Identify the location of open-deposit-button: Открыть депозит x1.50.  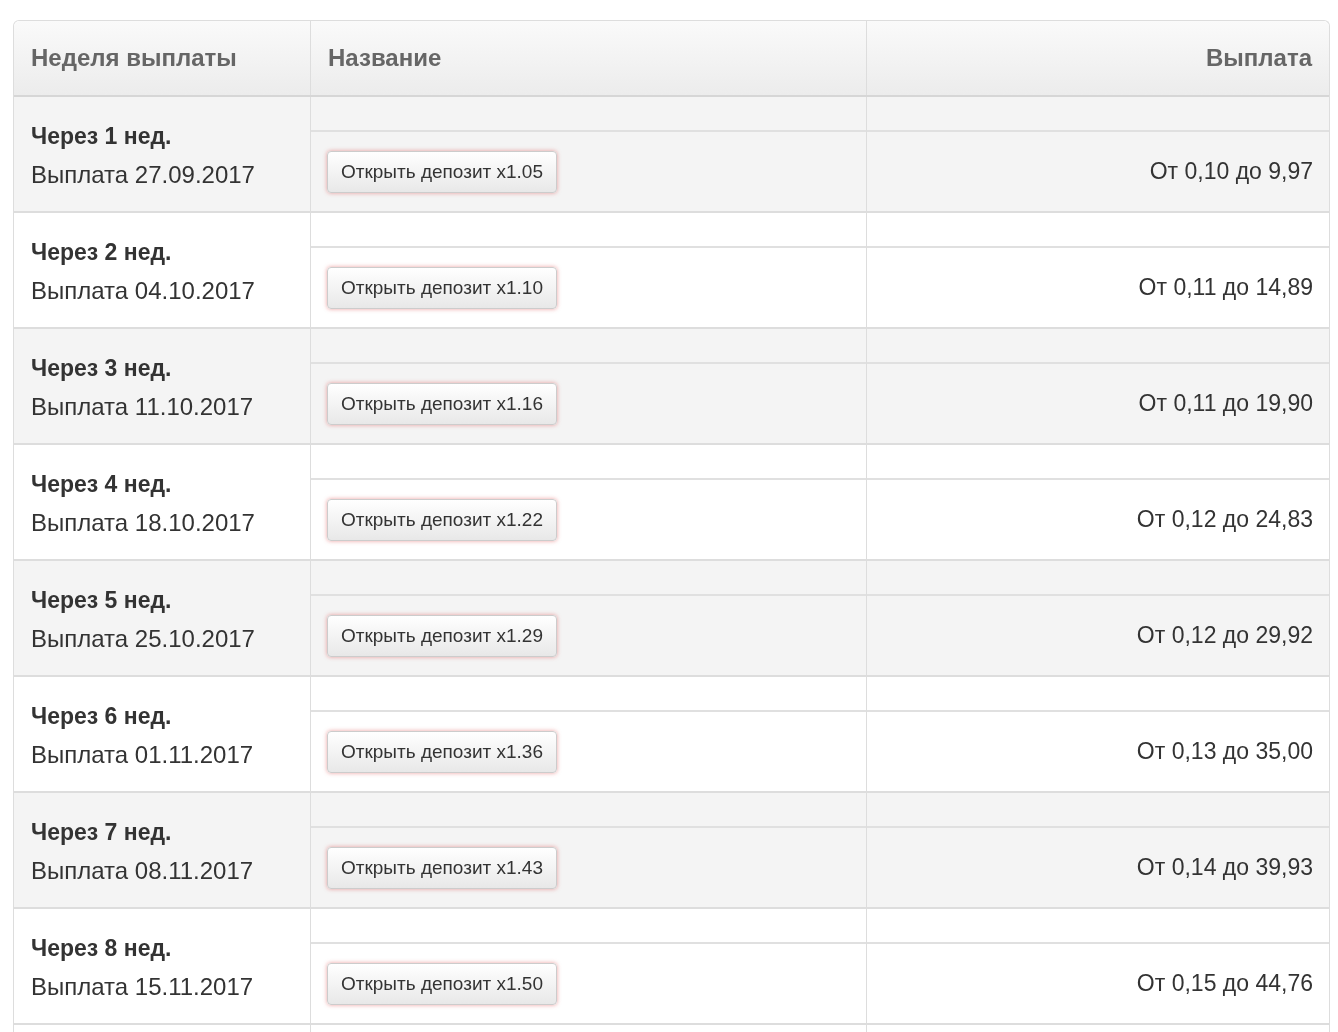
(442, 983).